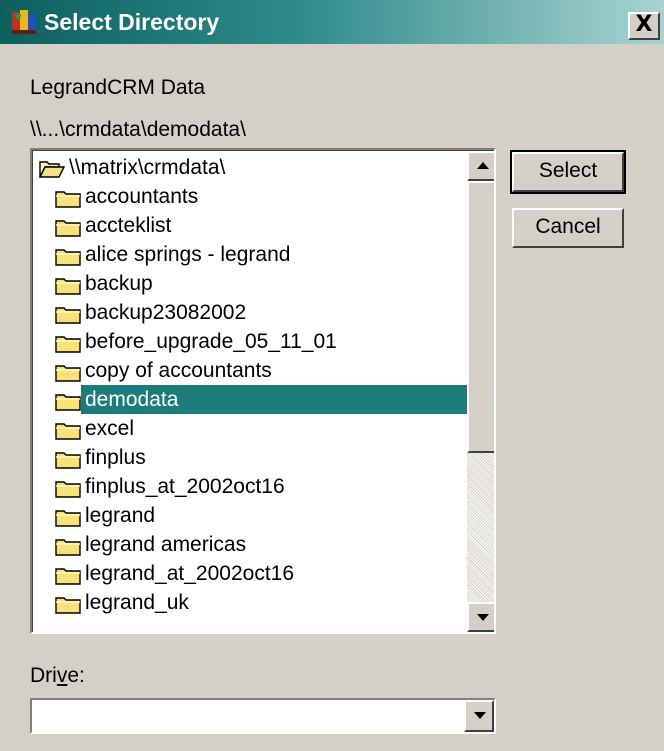 This screenshot has height=751, width=664. I want to click on directory-label: legrand_at_2002oct16, so click(190, 573).